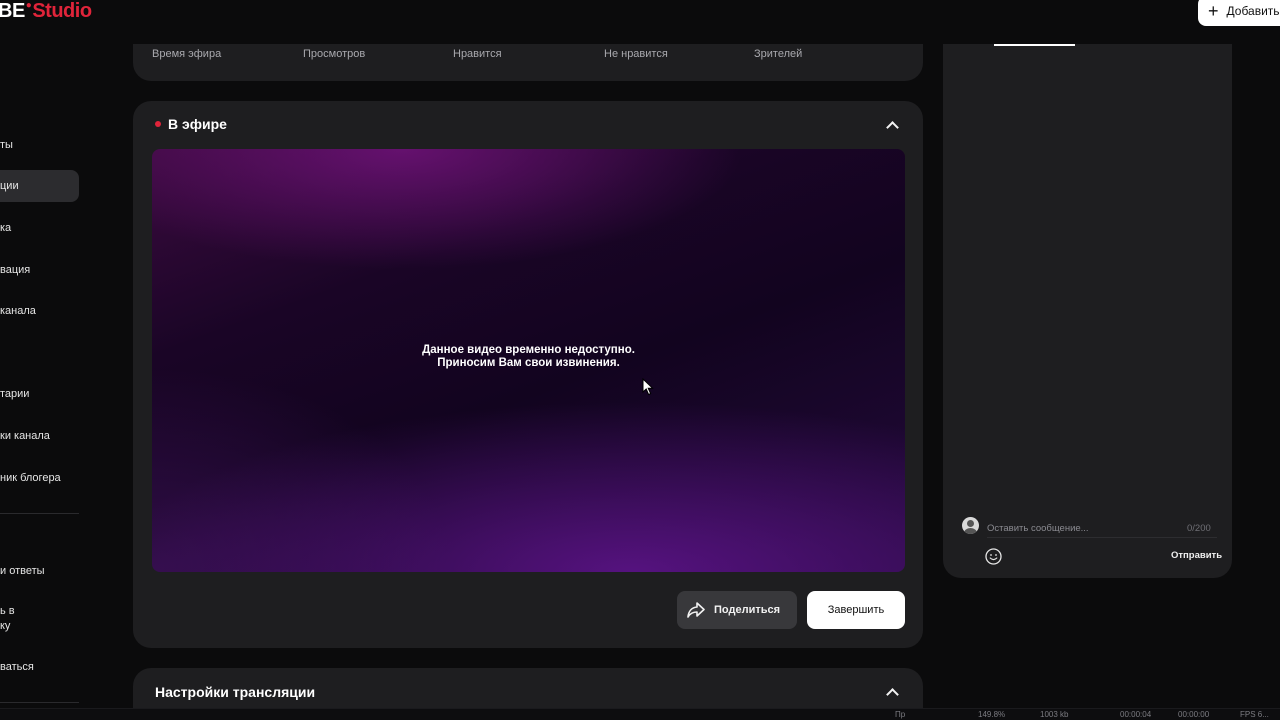  I want to click on sidebar-item-label: и ответы, so click(22, 571).